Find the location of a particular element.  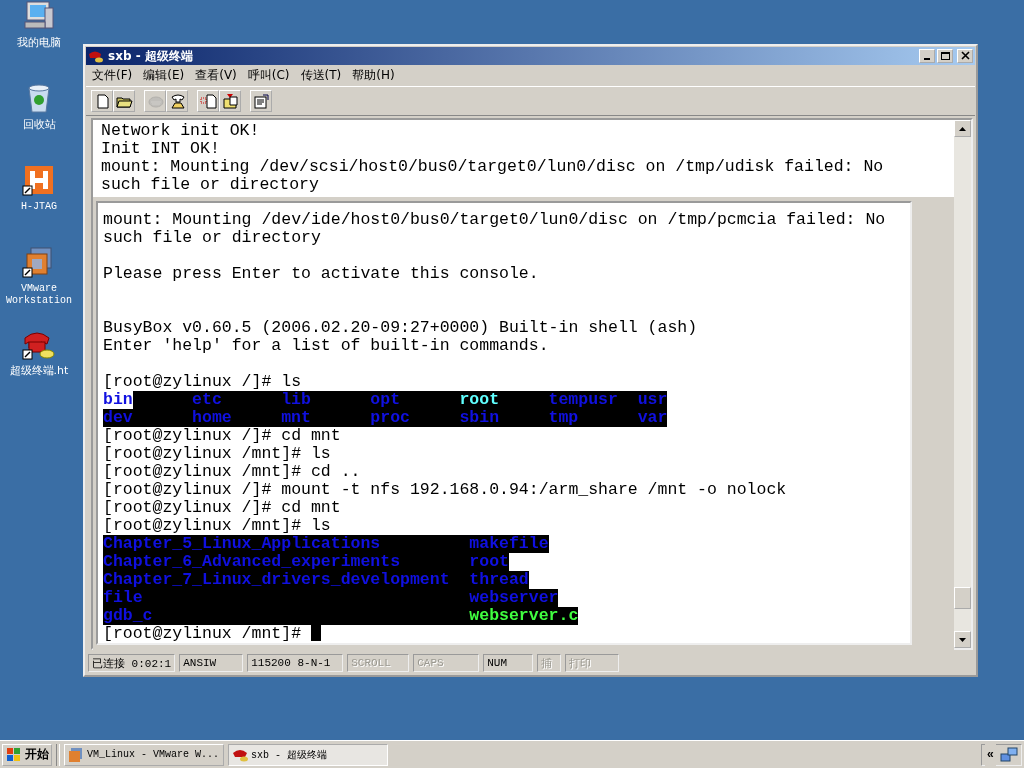

network-icon is located at coordinates (1009, 754).